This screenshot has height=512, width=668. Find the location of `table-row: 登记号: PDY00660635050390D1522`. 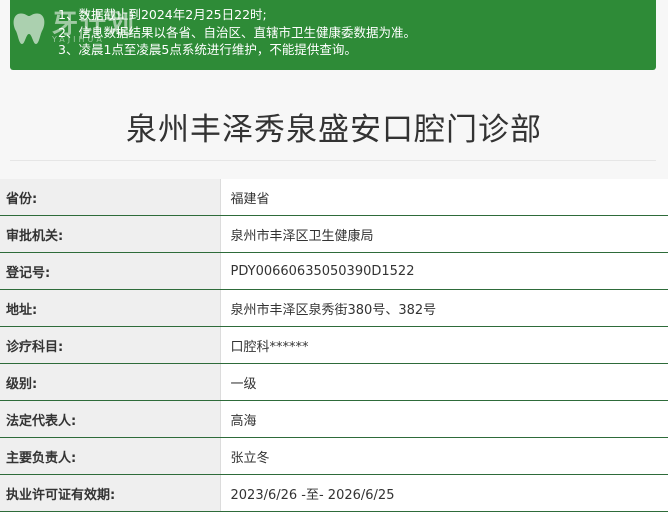

table-row: 登记号: PDY00660635050390D1522 is located at coordinates (334, 271).